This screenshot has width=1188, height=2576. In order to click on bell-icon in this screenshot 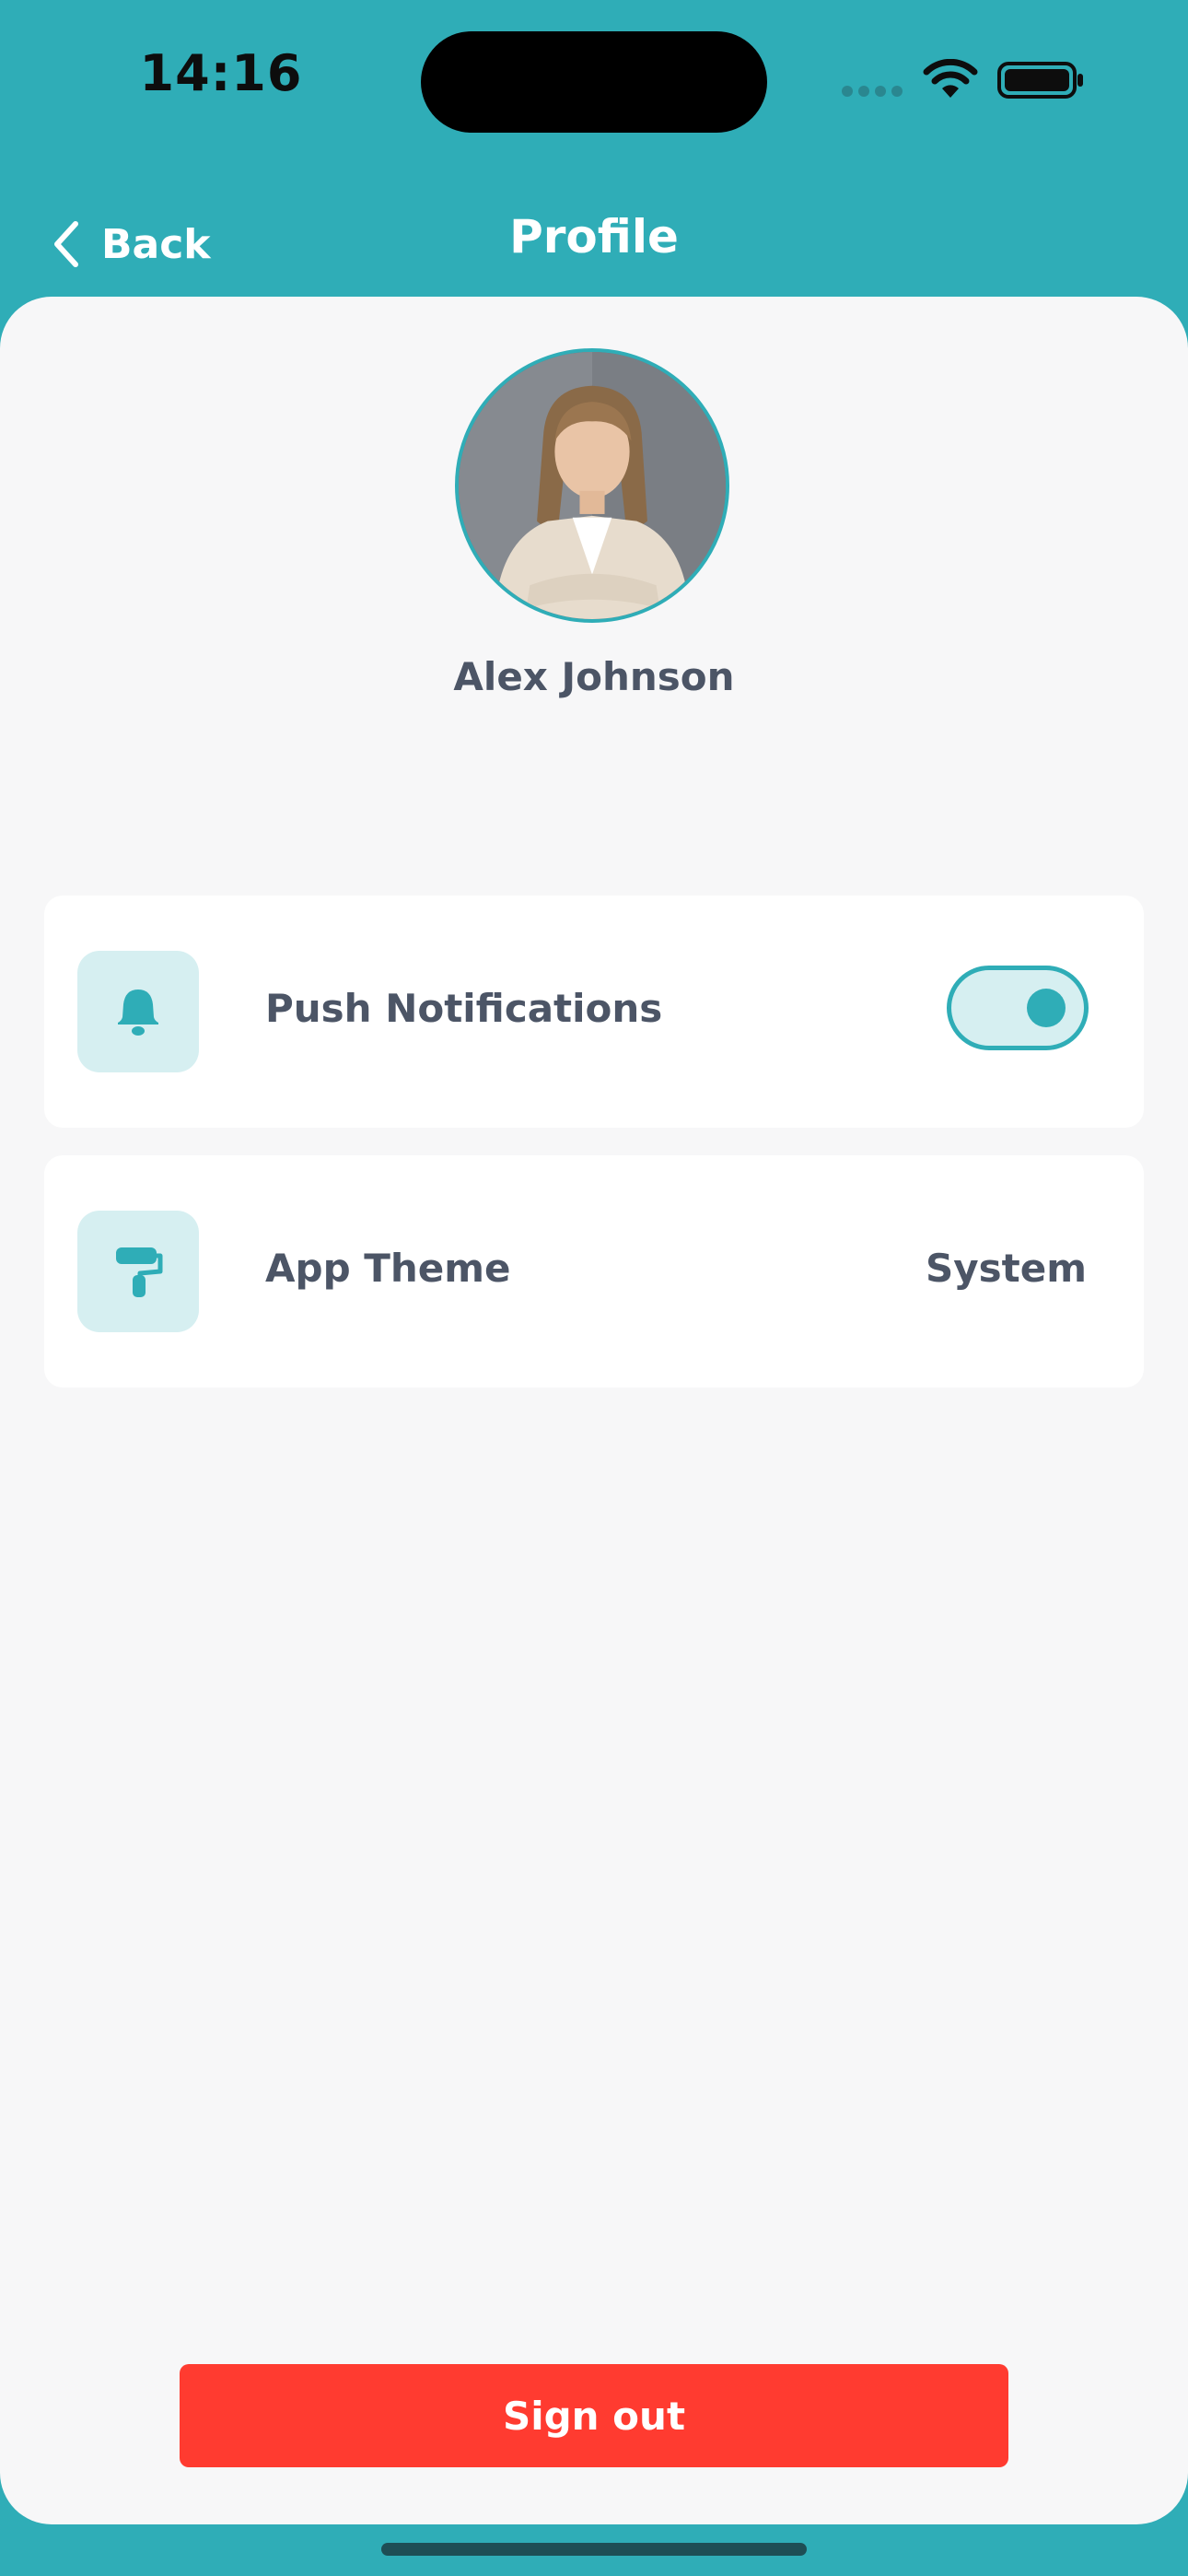, I will do `click(138, 1011)`.